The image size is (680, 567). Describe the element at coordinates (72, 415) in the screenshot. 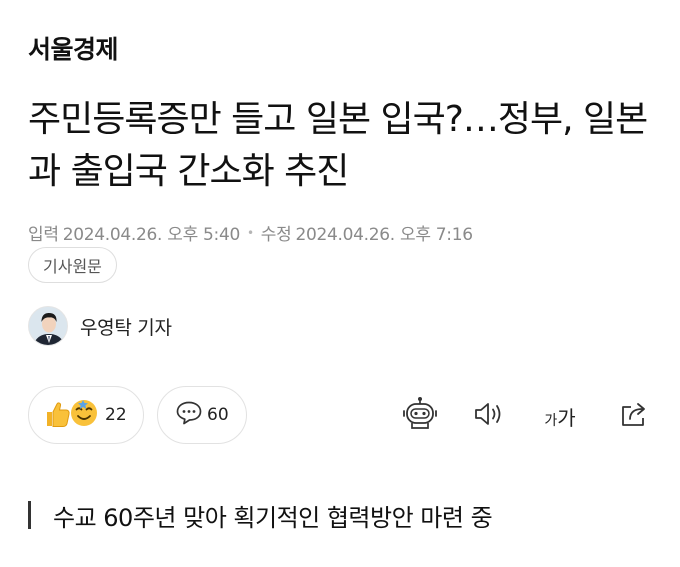

I see `thumbs-up-and-face-emoji-icon` at that location.